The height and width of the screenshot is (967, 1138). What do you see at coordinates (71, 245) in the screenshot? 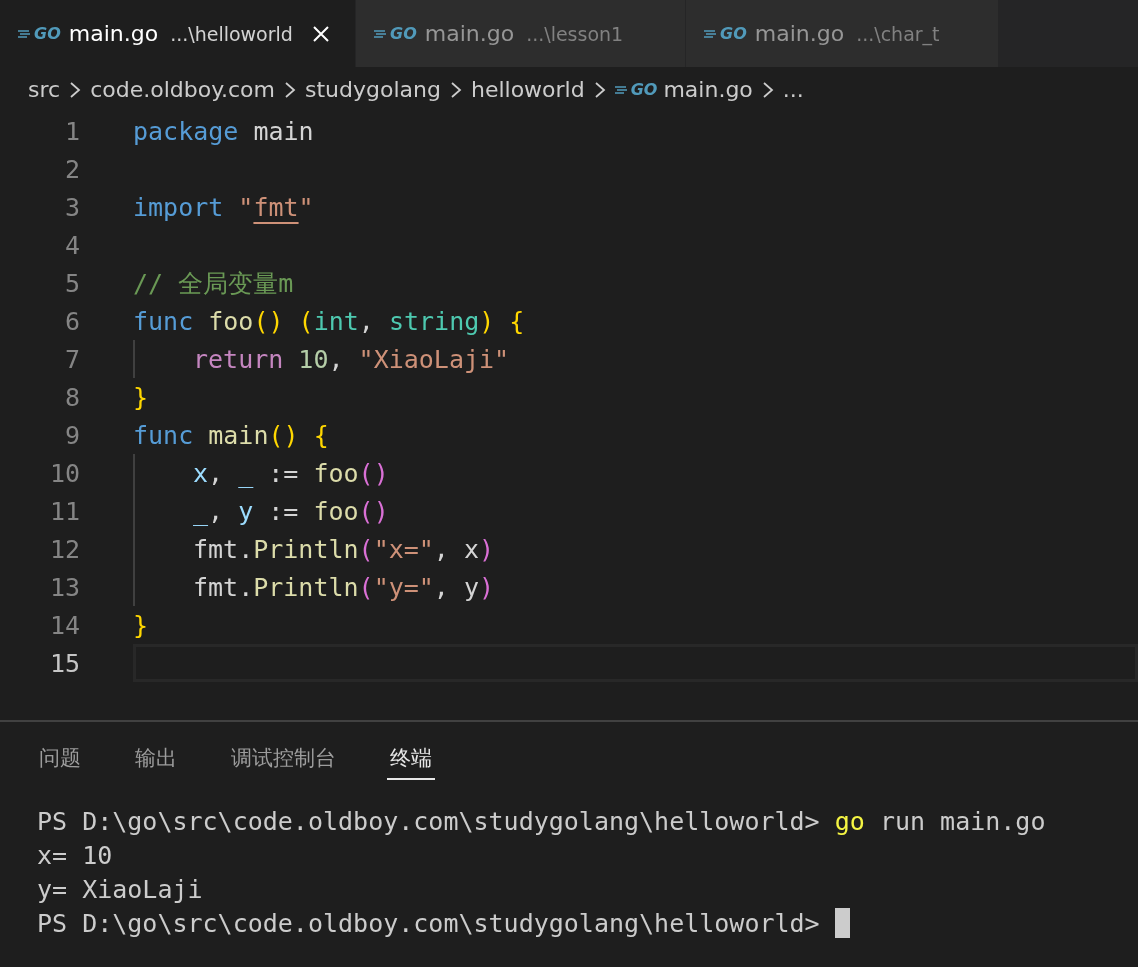
I see `line-number: 4` at bounding box center [71, 245].